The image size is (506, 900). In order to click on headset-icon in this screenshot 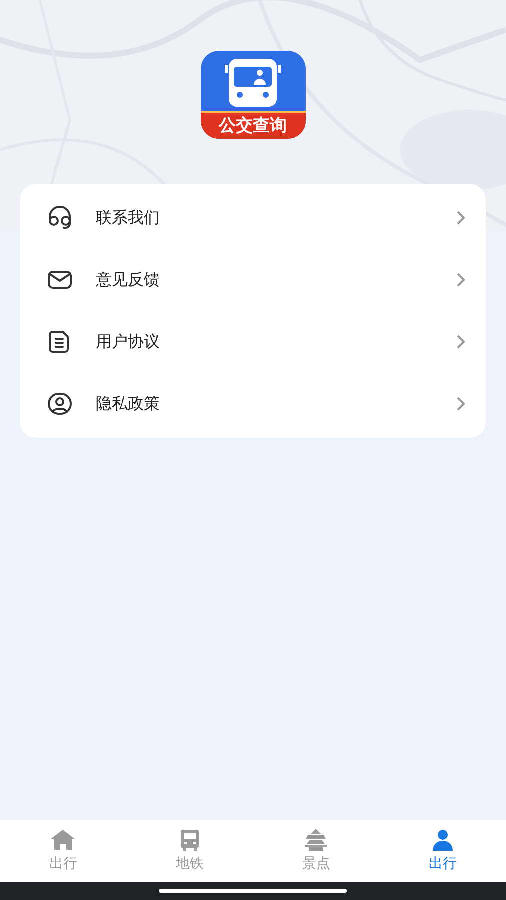, I will do `click(60, 218)`.